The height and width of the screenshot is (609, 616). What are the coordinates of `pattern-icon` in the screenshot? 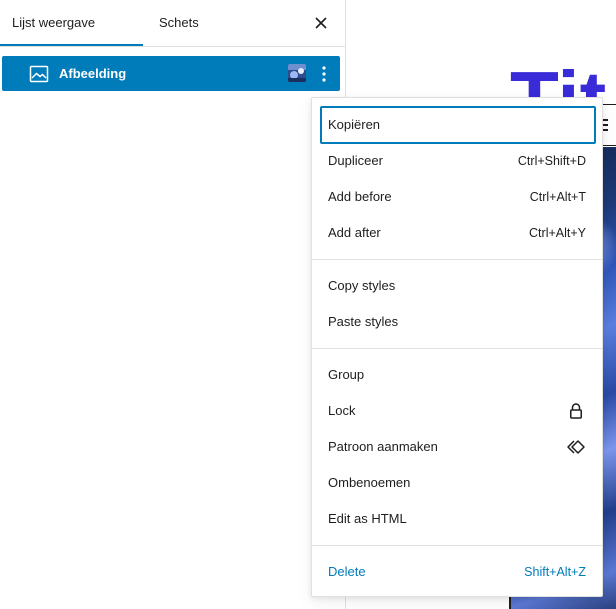 It's located at (576, 447).